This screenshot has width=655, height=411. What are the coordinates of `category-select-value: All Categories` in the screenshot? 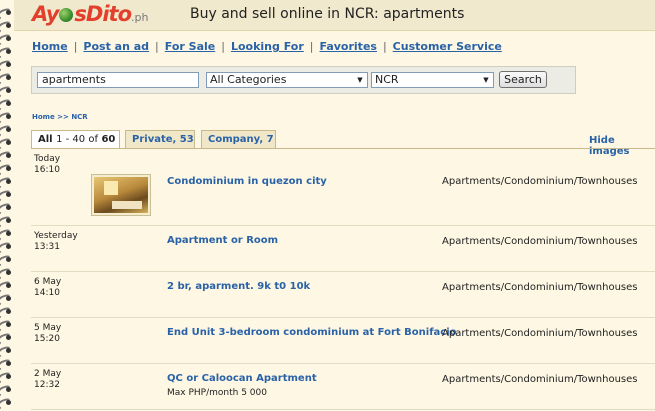 It's located at (248, 79).